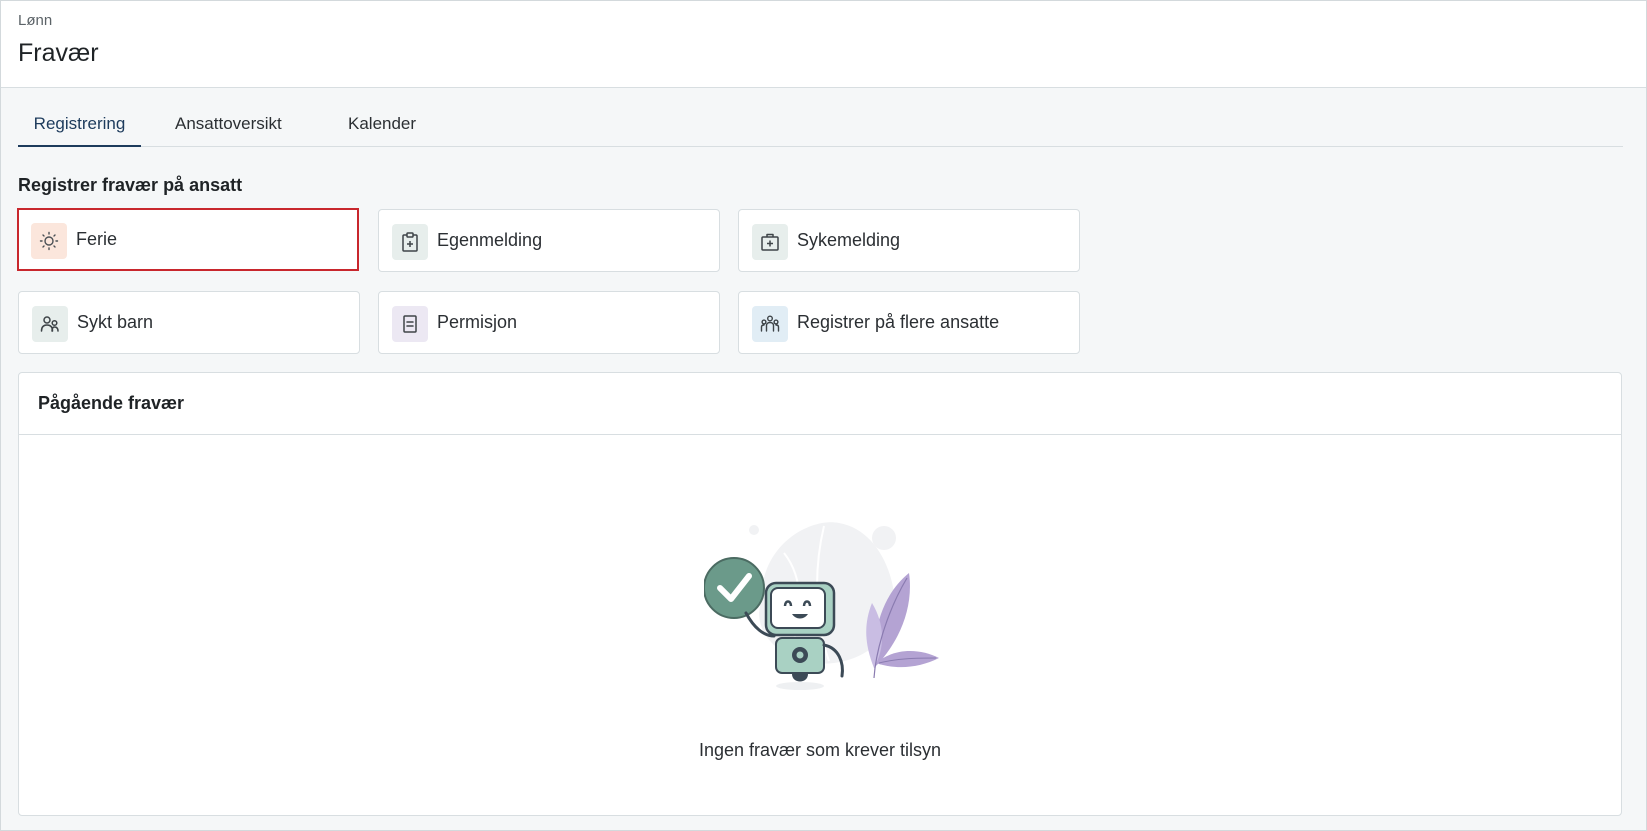  What do you see at coordinates (833, 608) in the screenshot?
I see `empty-state-illustration` at bounding box center [833, 608].